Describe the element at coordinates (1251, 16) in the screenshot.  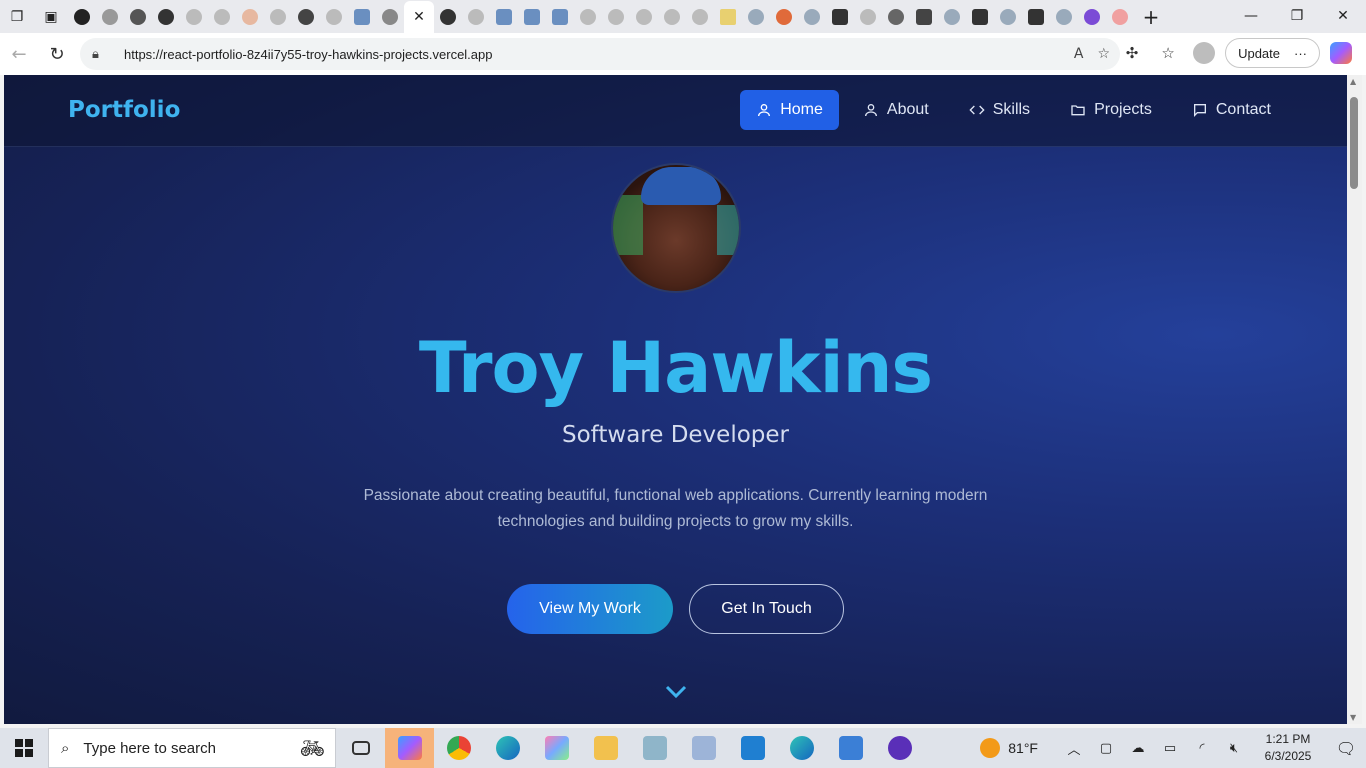
I see `minimize-icon: —` at that location.